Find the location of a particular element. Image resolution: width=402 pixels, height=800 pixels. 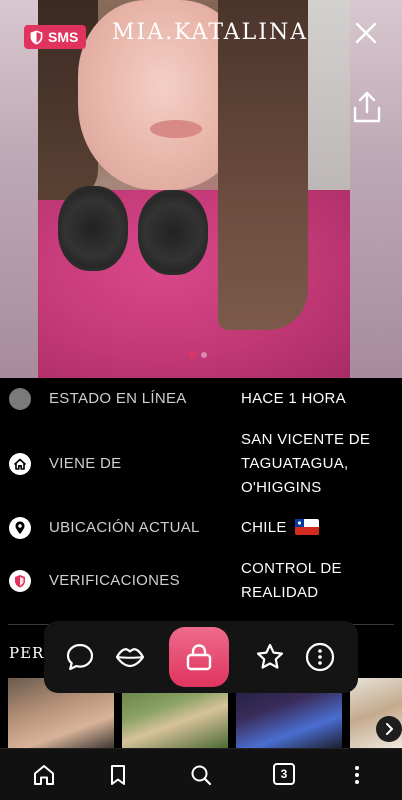

tabs-count: 3 is located at coordinates (284, 774).